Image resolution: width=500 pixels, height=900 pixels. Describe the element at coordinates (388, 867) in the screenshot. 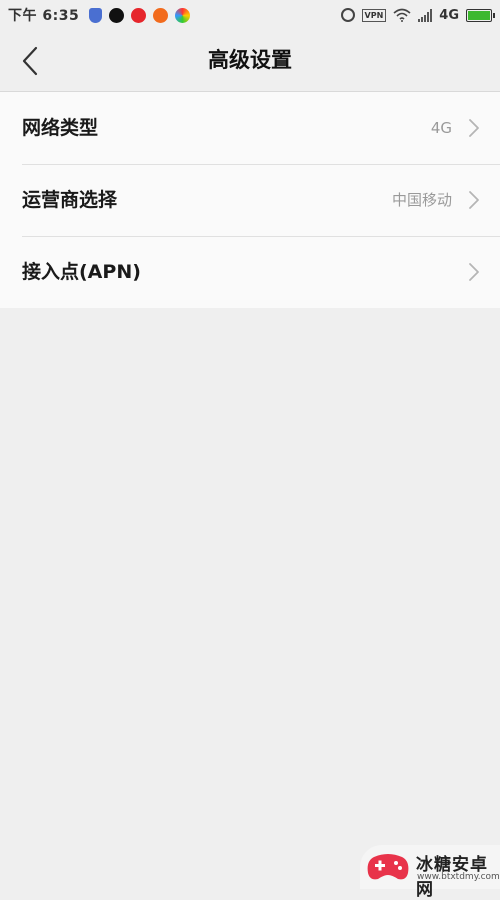

I see `game-controller-logo-icon` at that location.